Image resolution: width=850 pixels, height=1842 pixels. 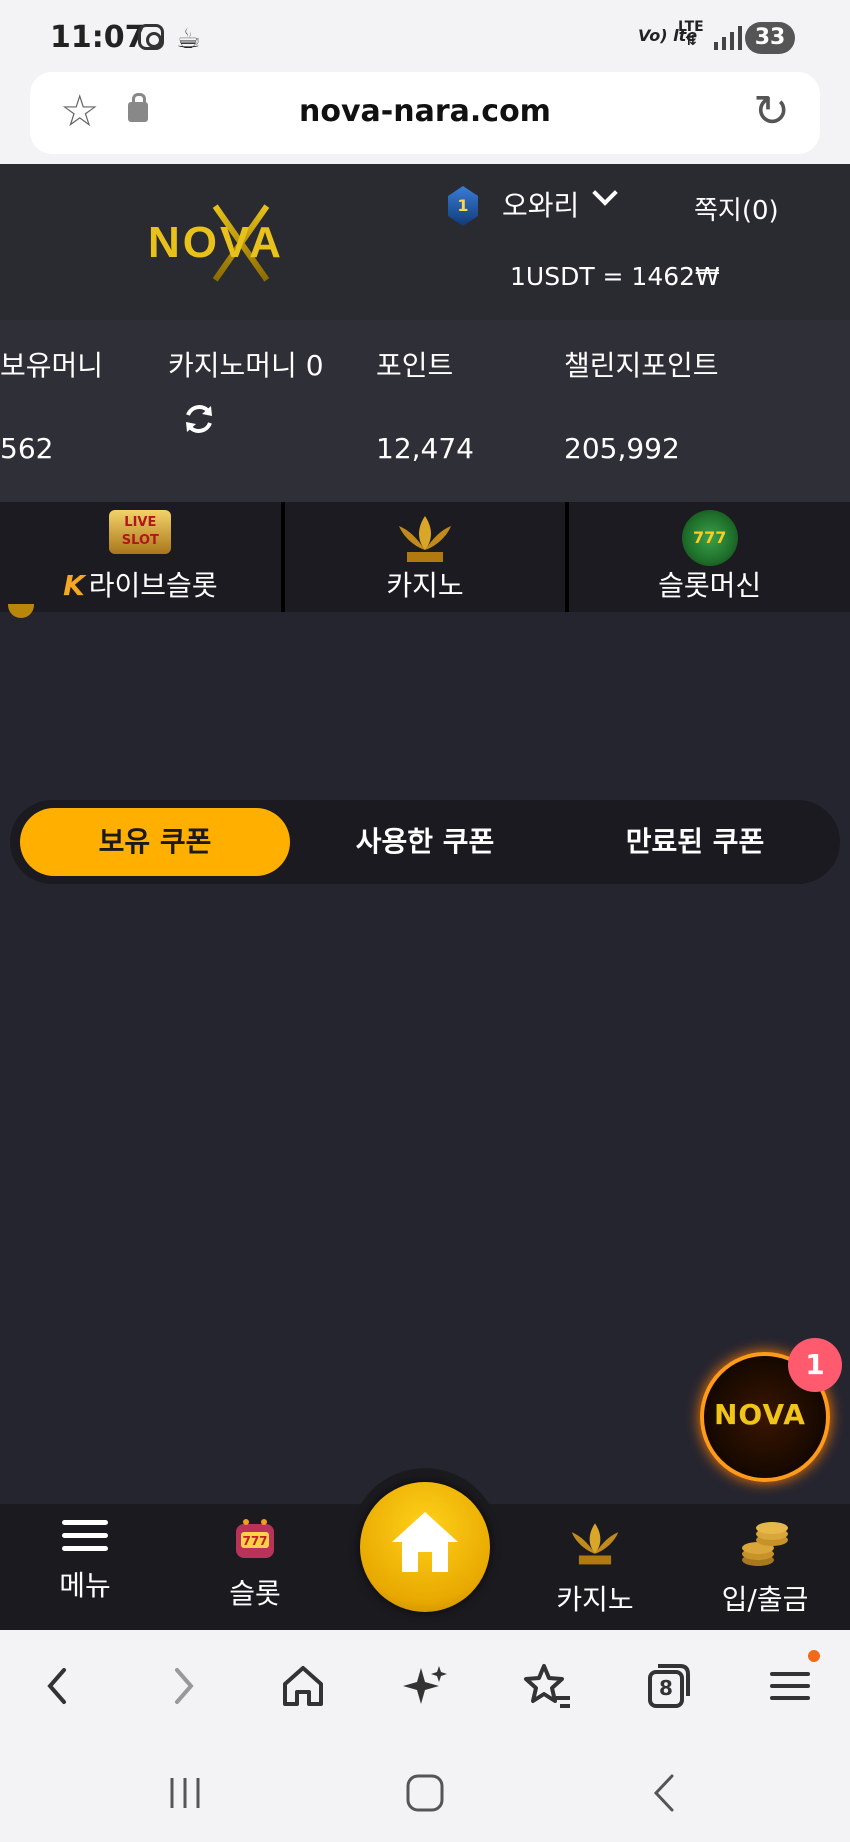 I want to click on home-icon, so click(x=425, y=1542).